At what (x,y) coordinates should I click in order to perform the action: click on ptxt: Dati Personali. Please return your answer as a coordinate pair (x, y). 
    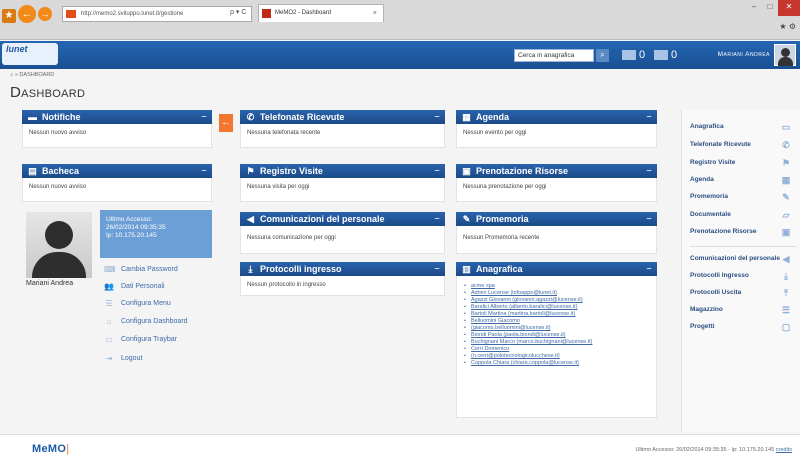
    Looking at the image, I should click on (143, 286).